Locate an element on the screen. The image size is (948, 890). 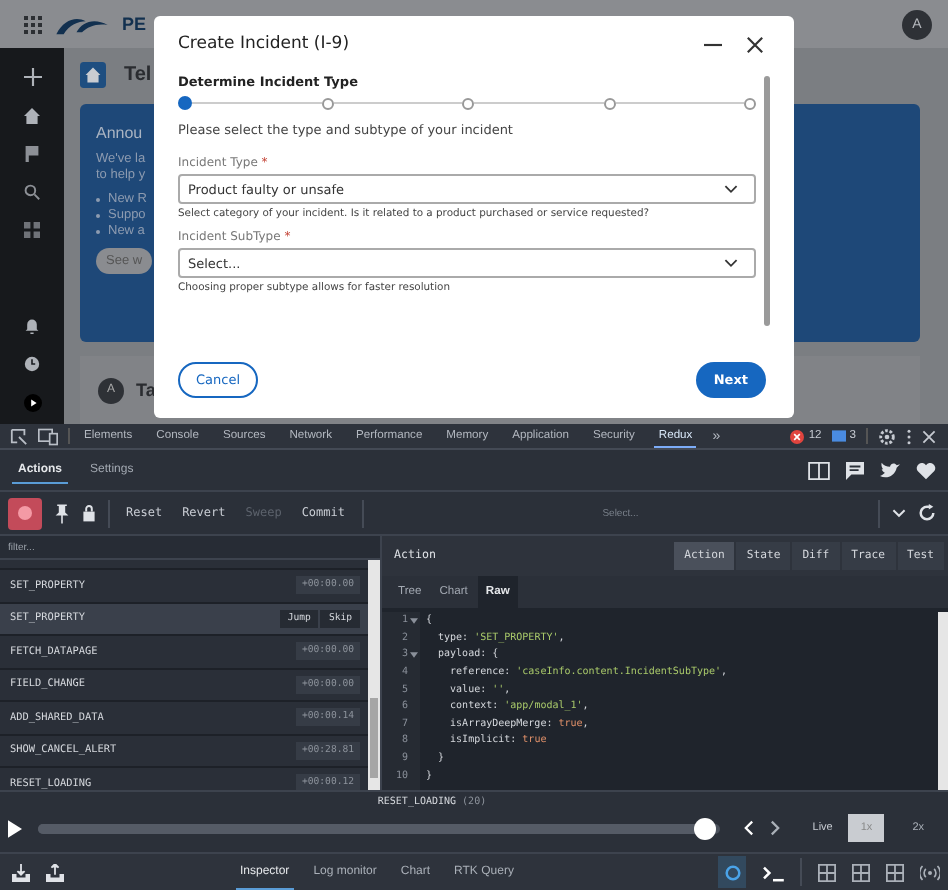
device-icon is located at coordinates (48, 436).